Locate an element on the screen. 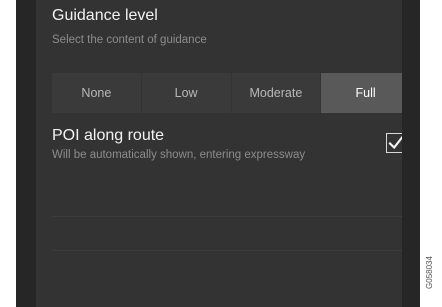  guidance-level-selector: None Low Moderate Full is located at coordinates (231, 93).